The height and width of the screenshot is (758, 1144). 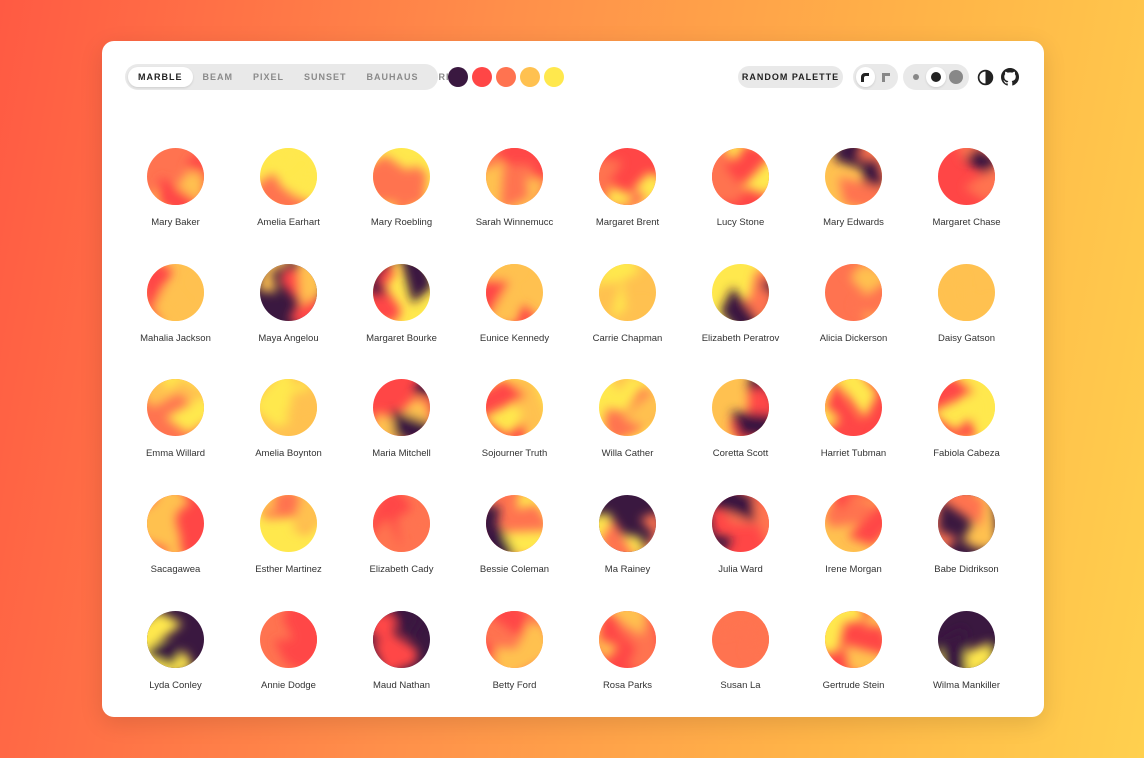 I want to click on avatar-item: Betty Ford, so click(x=514, y=668).